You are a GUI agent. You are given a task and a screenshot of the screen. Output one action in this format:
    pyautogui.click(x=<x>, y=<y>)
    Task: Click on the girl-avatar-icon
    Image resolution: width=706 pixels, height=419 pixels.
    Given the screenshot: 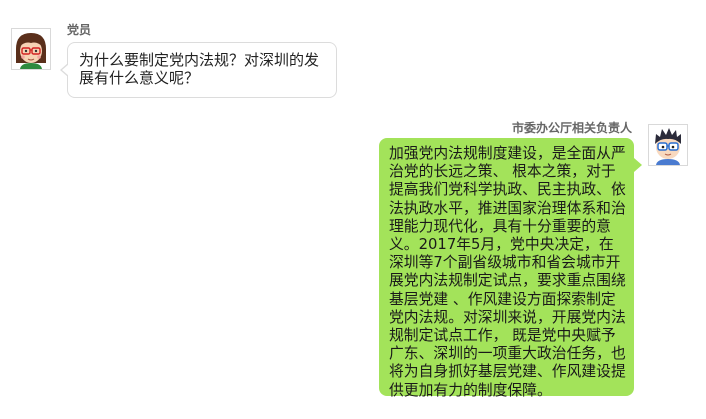 What is the action you would take?
    pyautogui.click(x=31, y=49)
    